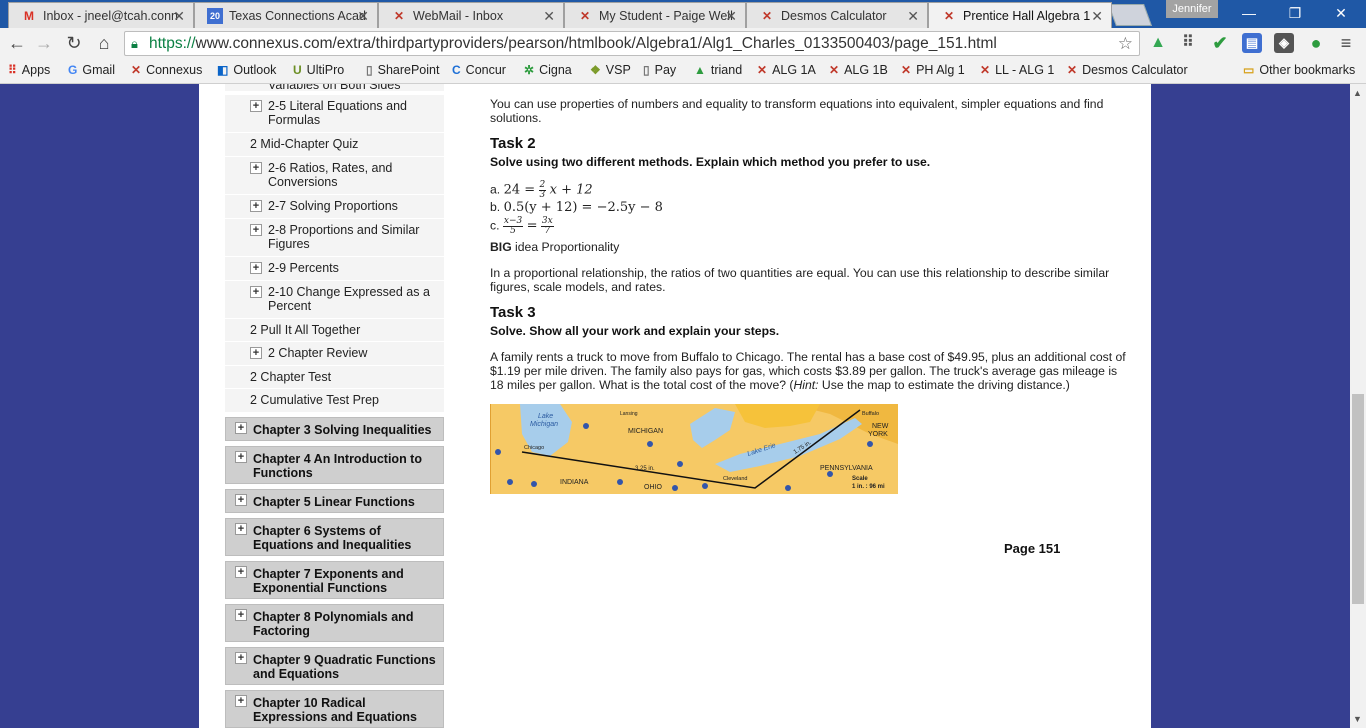 The height and width of the screenshot is (728, 1366). I want to click on profile-button: Jennifer, so click(1192, 9).